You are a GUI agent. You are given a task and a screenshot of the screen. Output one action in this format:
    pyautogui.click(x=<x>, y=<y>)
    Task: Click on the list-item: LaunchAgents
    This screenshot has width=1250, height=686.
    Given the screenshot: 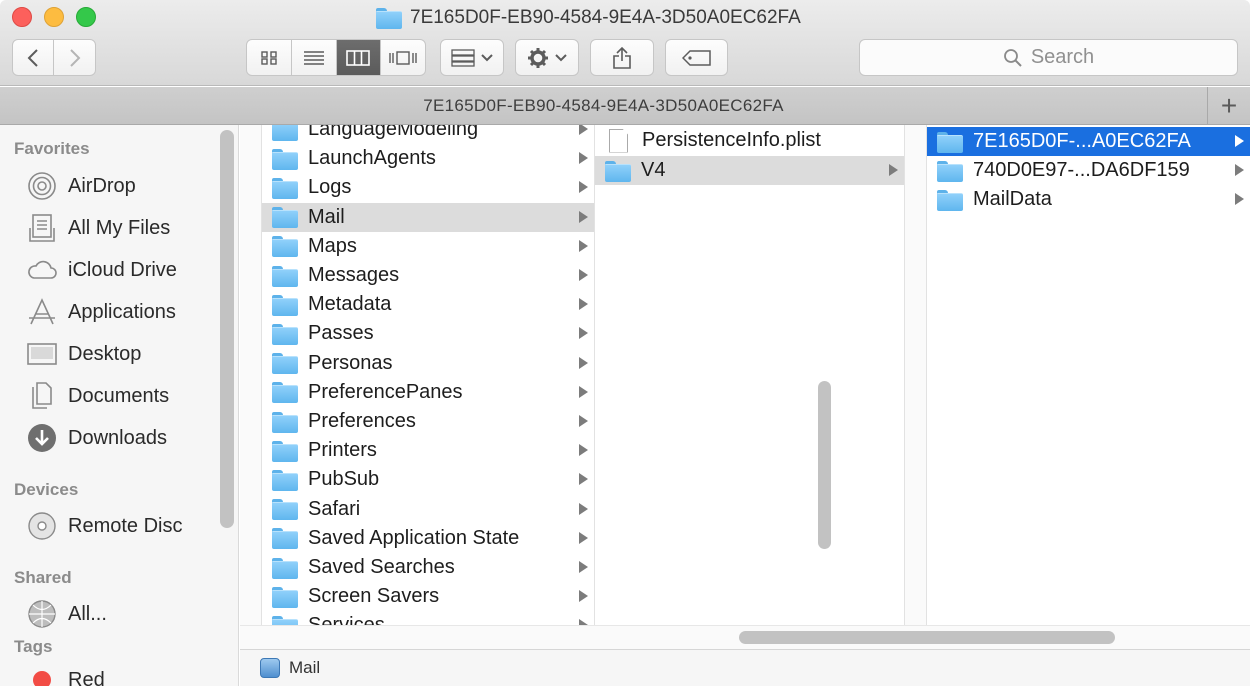 What is the action you would take?
    pyautogui.click(x=428, y=158)
    